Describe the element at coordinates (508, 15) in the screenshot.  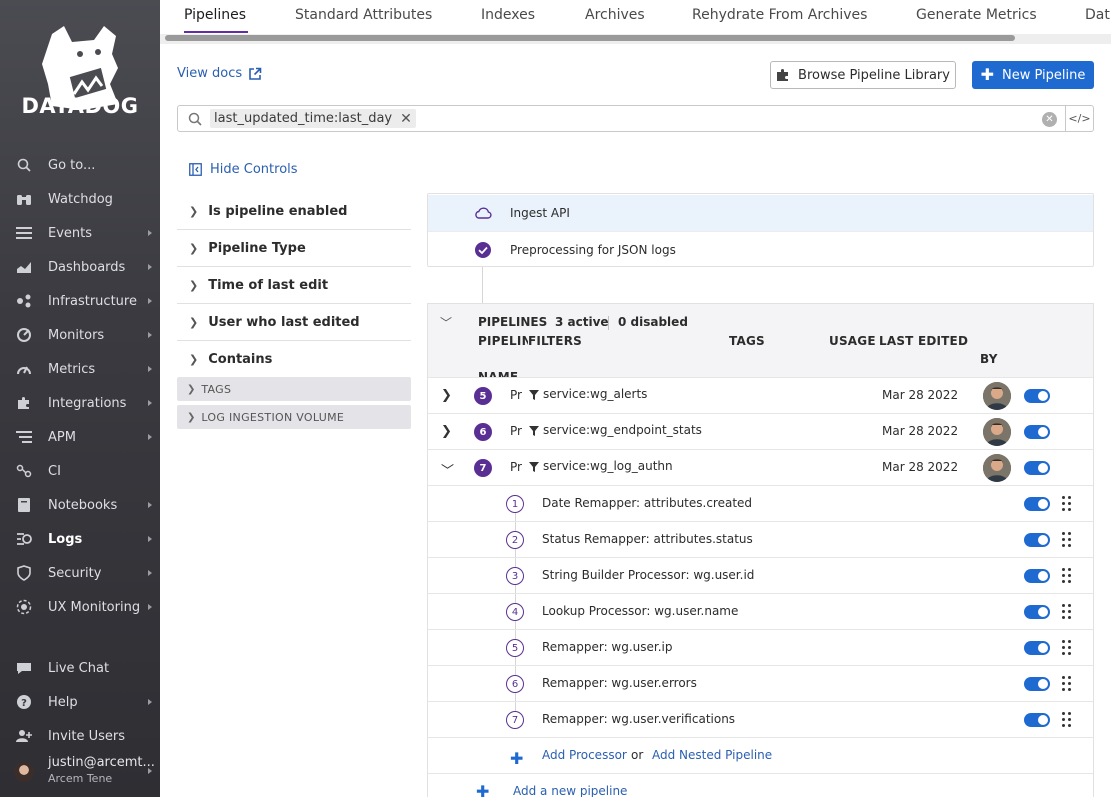
I see `tab-indexes: Indexes` at that location.